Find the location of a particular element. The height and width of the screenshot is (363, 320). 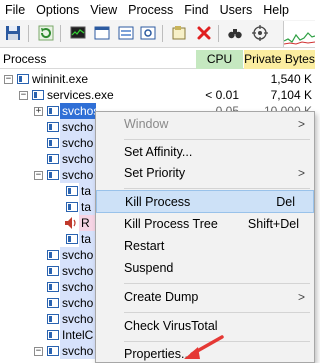

process-name: wininit.exe is located at coordinates (60, 79).